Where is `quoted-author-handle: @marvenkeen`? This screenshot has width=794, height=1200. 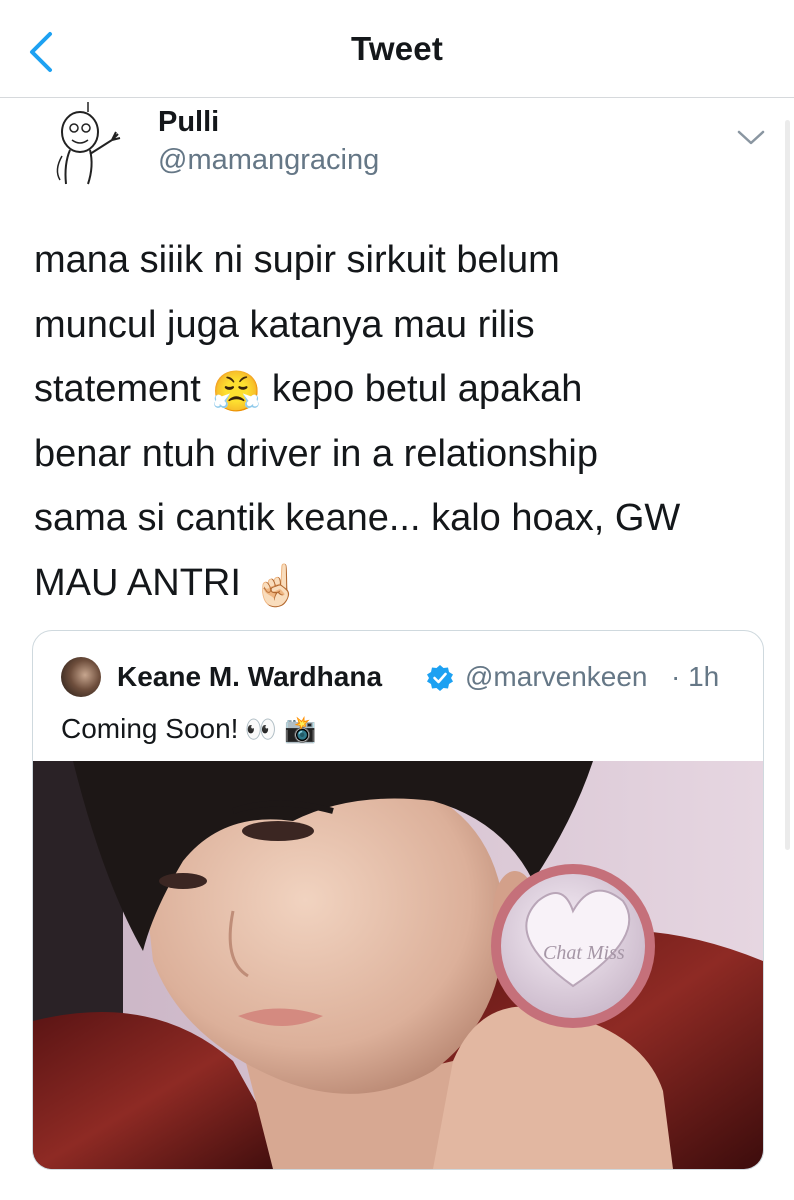 quoted-author-handle: @marvenkeen is located at coordinates (556, 676).